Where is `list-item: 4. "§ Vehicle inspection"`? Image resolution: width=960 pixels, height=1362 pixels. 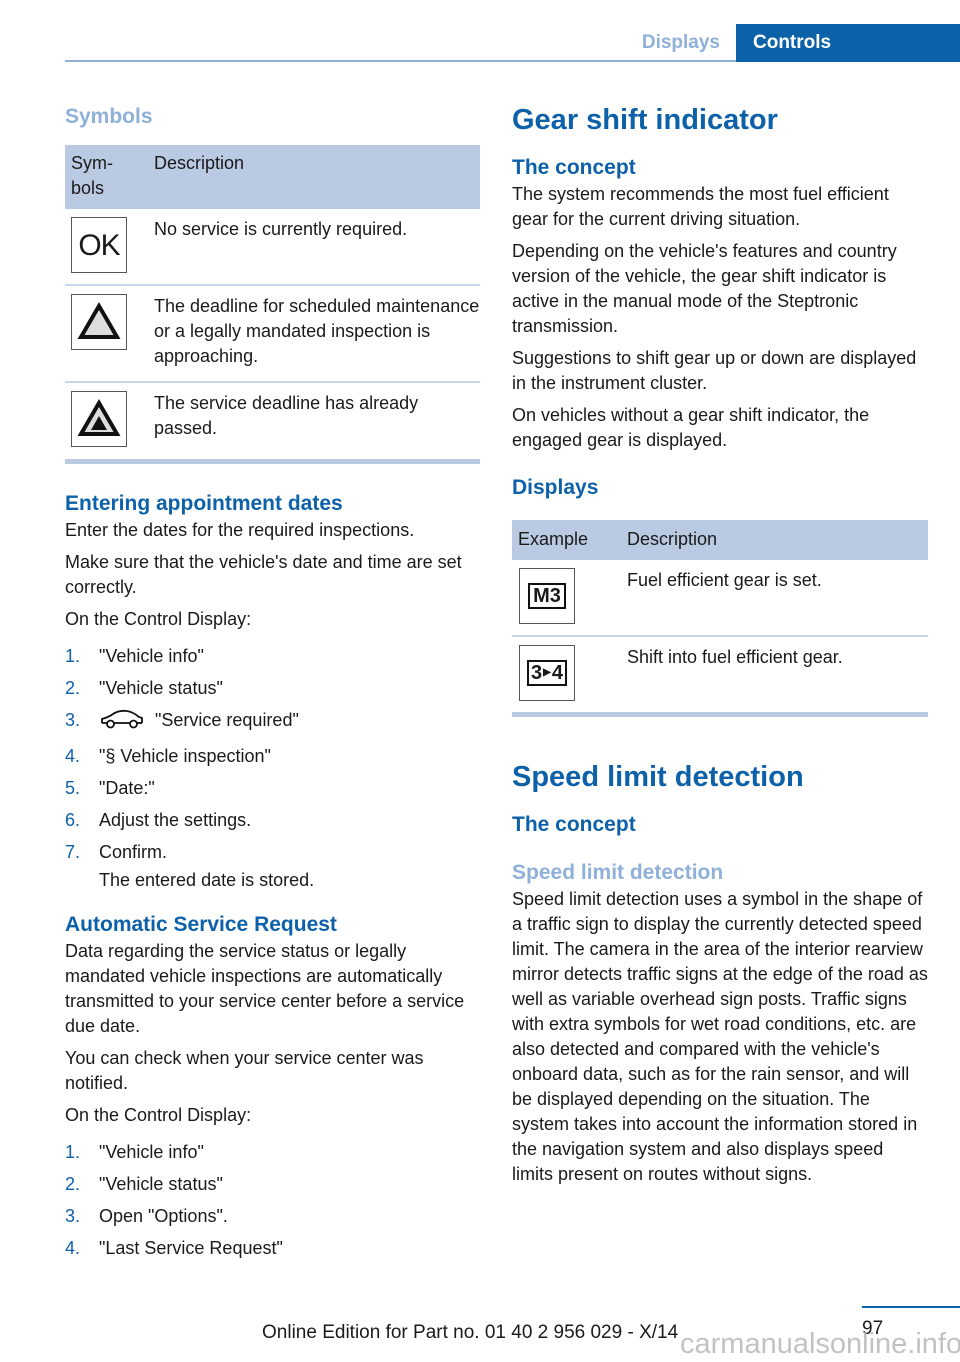 list-item: 4. "§ Vehicle inspection" is located at coordinates (168, 756).